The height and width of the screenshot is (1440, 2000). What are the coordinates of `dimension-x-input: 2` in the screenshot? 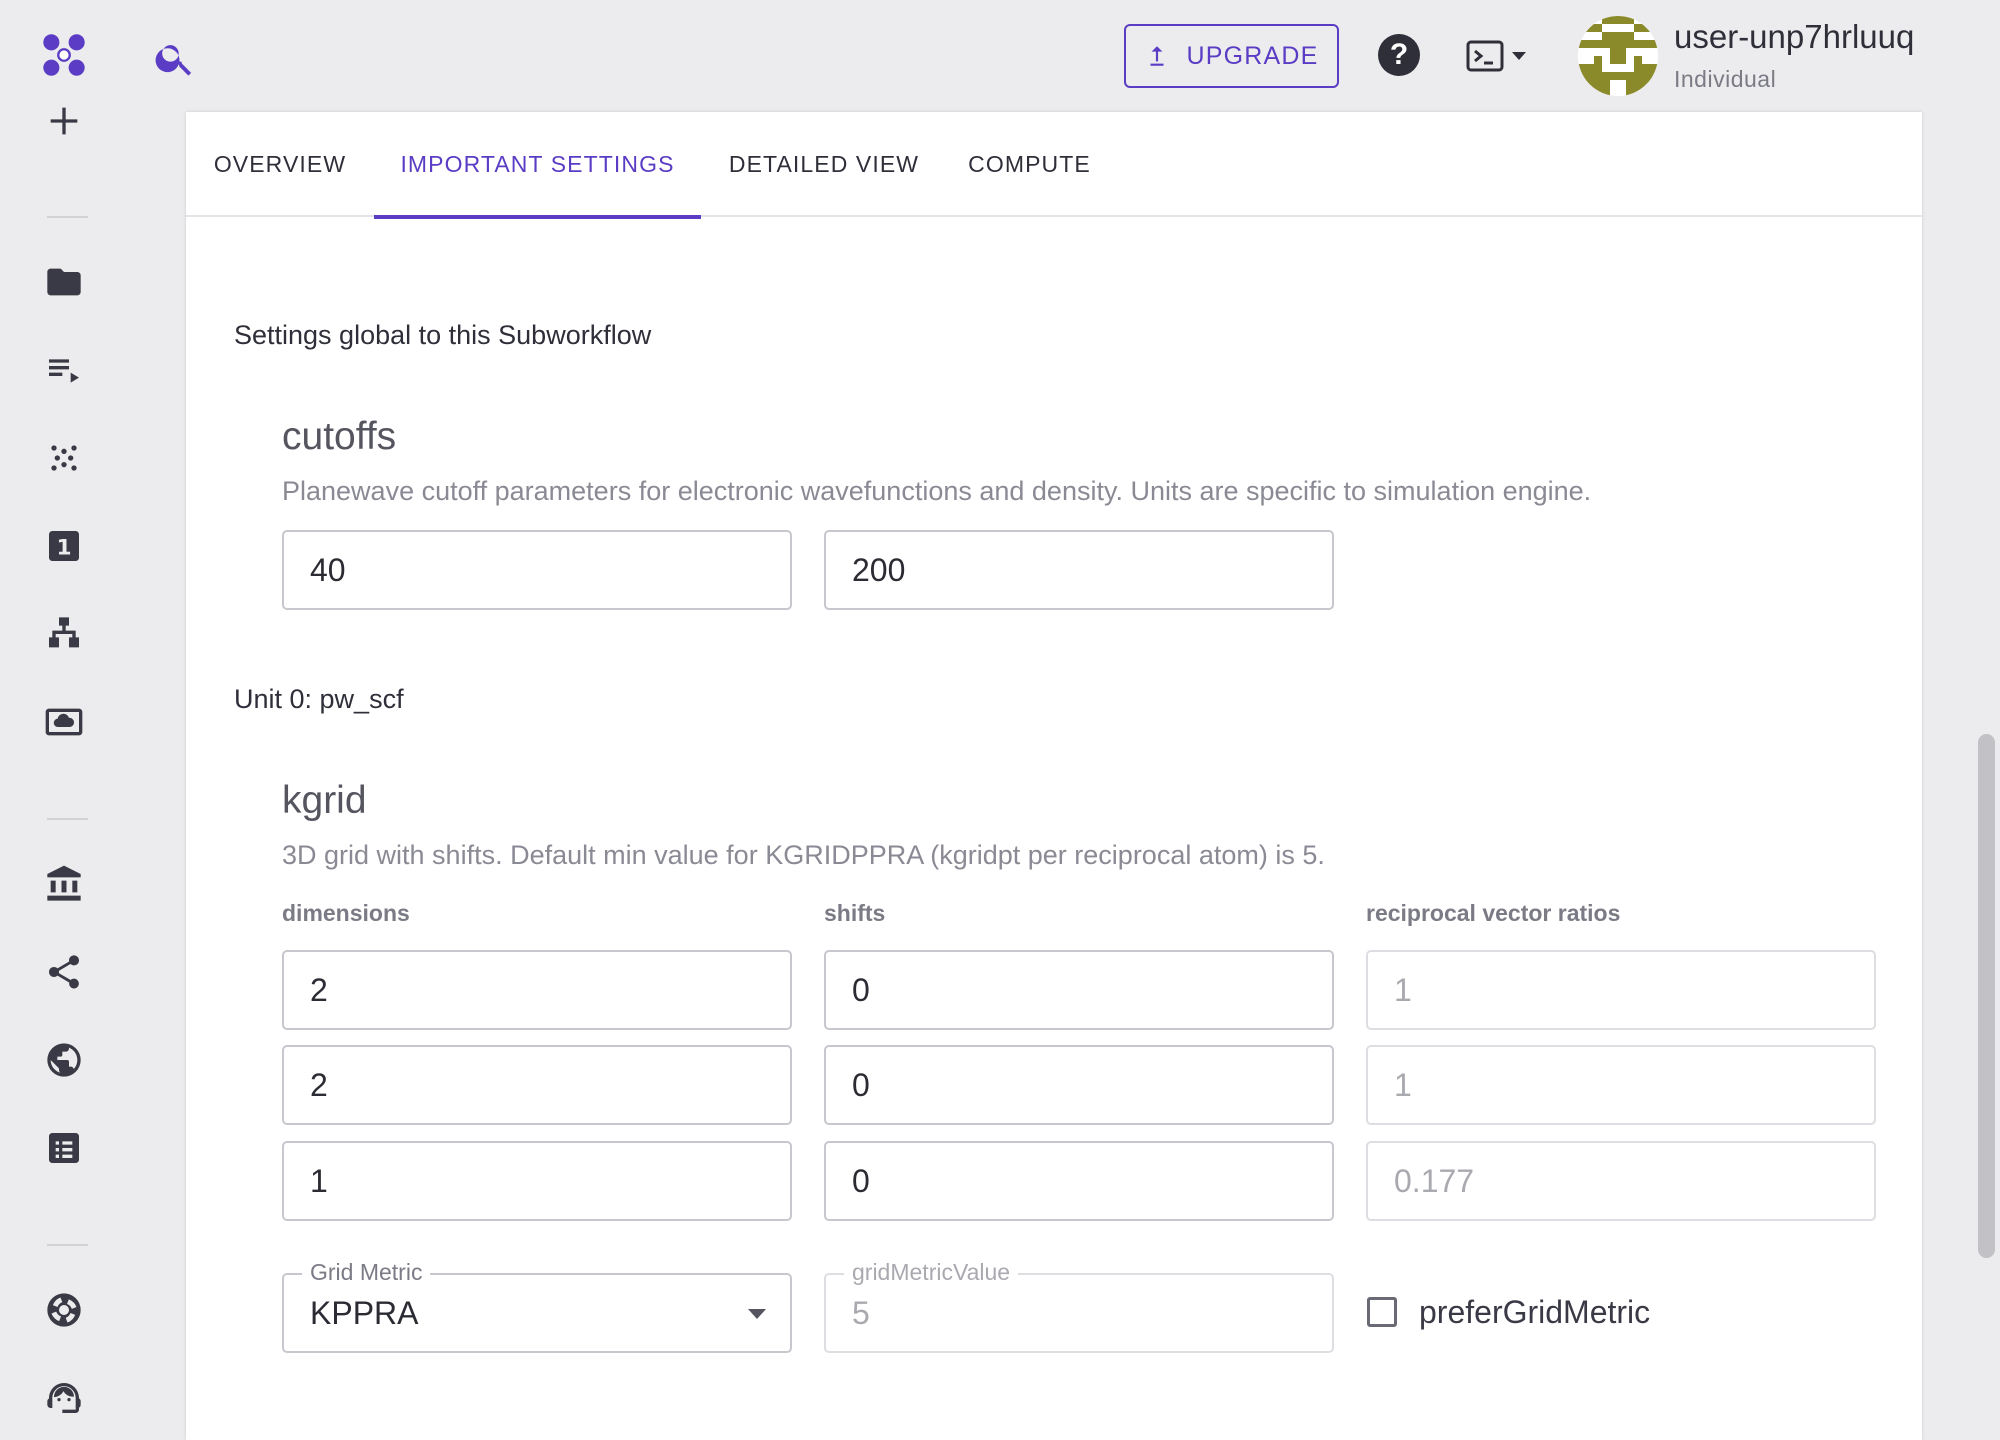 It's located at (537, 990).